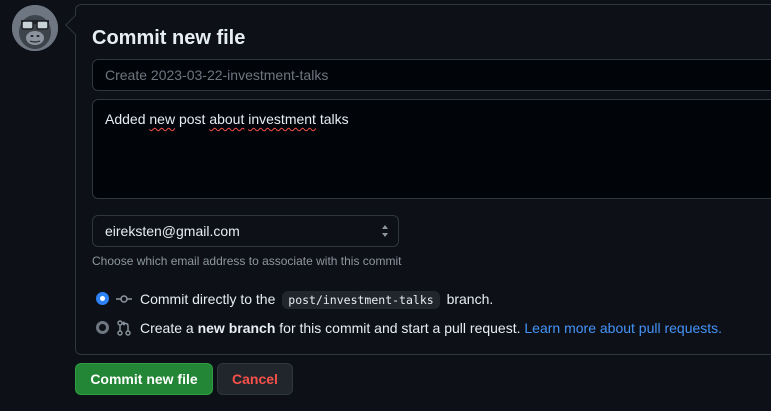 The height and width of the screenshot is (411, 771). I want to click on branch-name-code: post/investment-talks, so click(361, 300).